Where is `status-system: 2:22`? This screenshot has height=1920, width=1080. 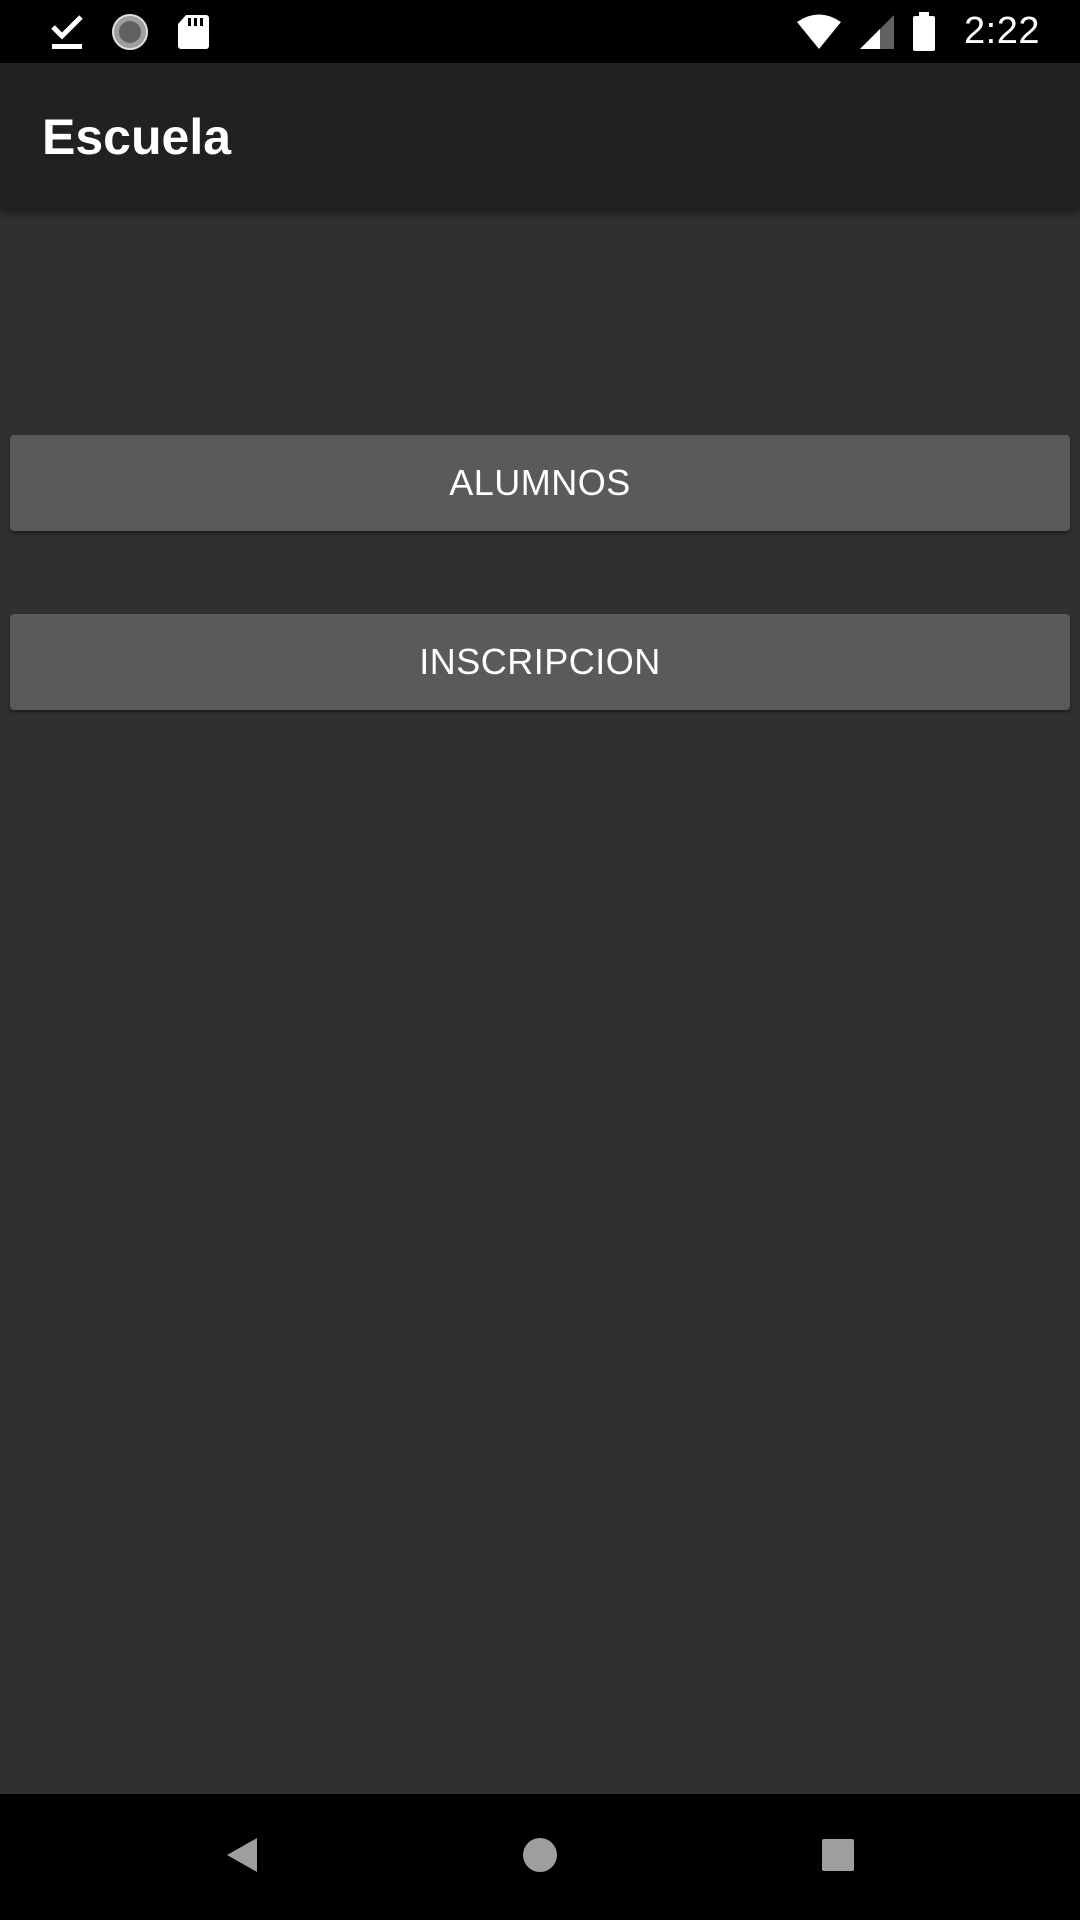
status-system: 2:22 is located at coordinates (918, 31).